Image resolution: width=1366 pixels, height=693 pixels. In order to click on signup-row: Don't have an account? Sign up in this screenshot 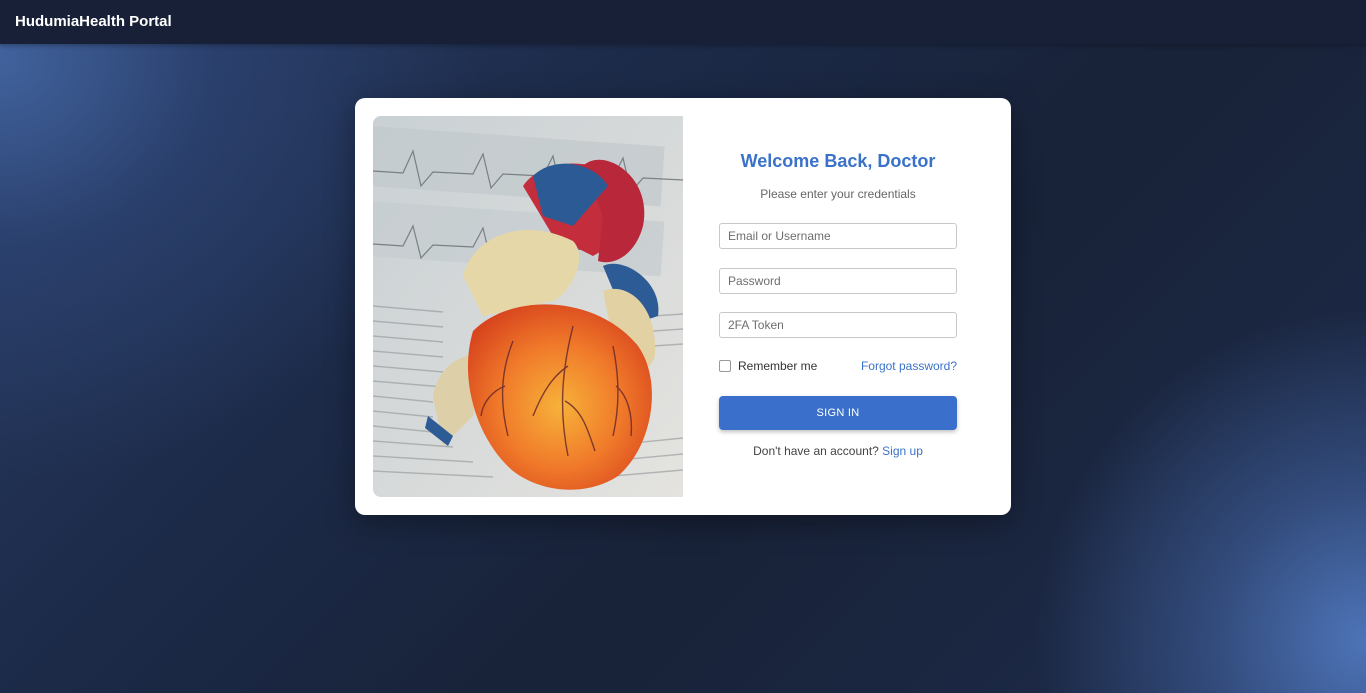, I will do `click(838, 451)`.